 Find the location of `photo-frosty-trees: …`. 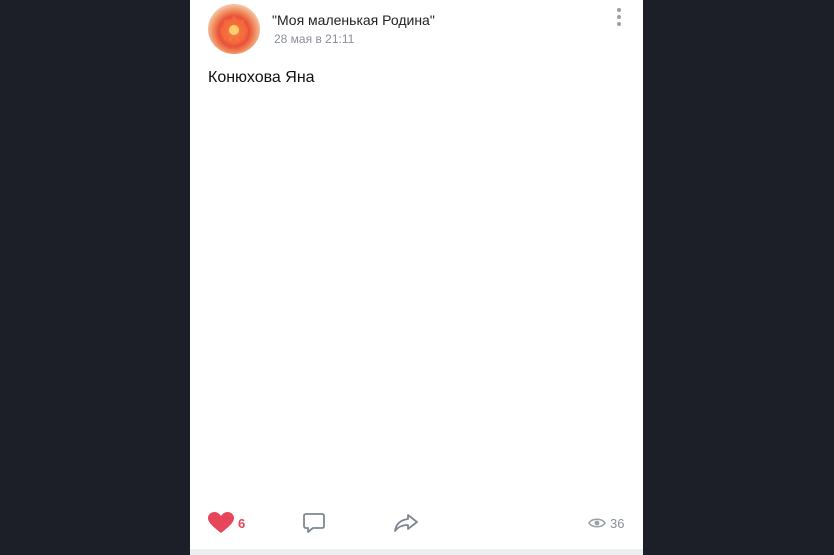

photo-frosty-trees: … is located at coordinates (318, 166).